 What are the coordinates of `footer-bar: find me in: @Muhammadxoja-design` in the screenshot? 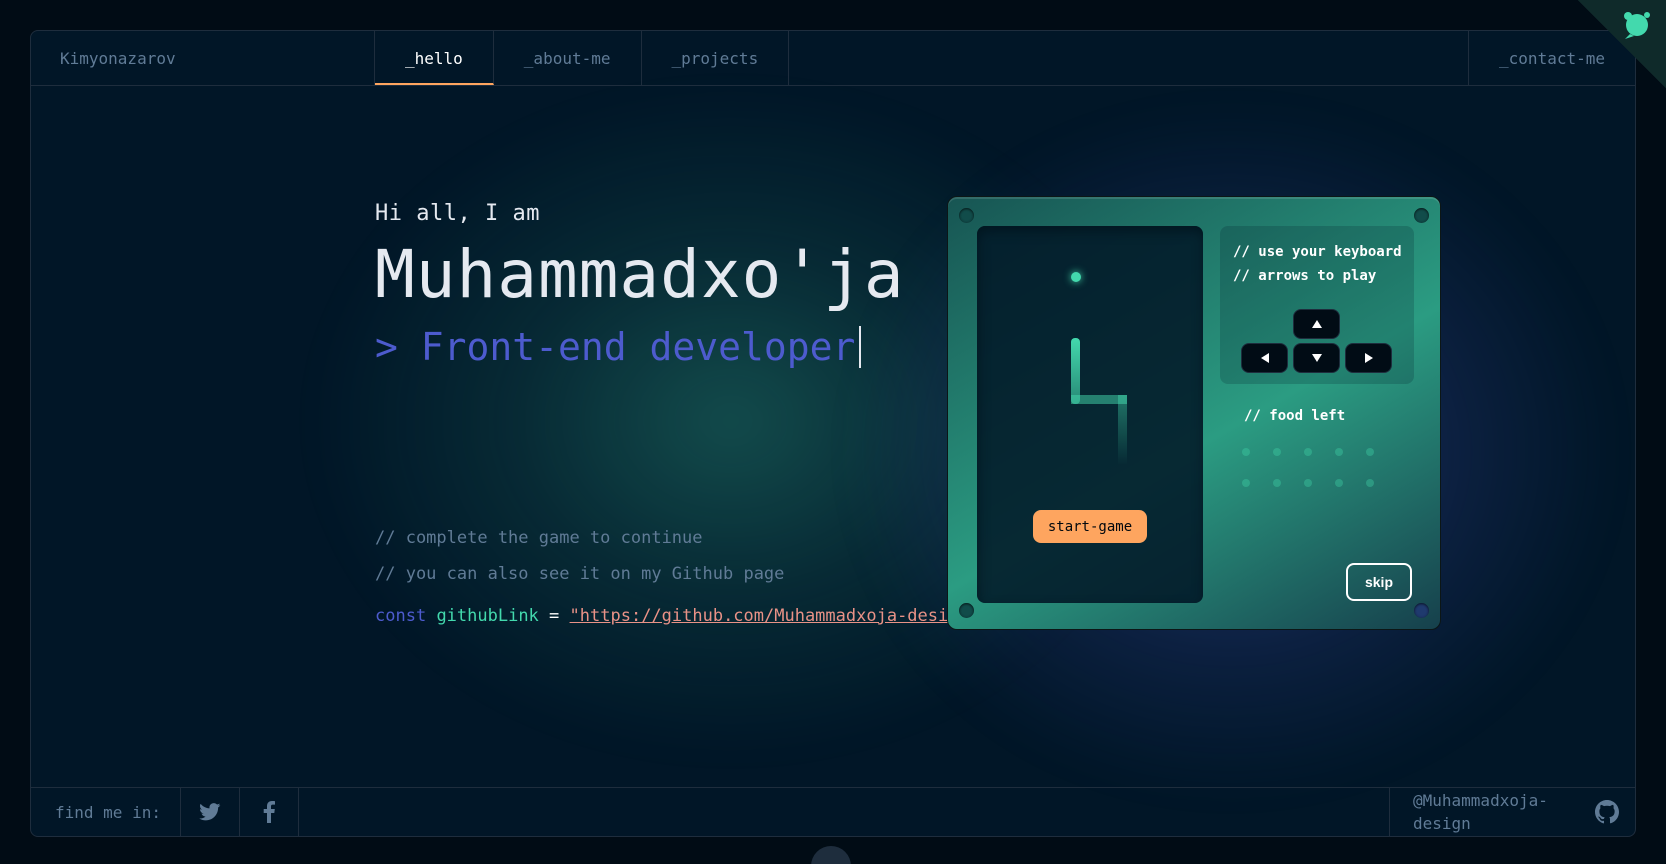 It's located at (833, 811).